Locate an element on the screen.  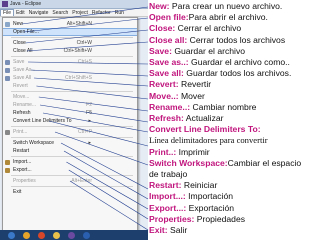
legend-line: Save all: Guardar todos los archivos. is located at coordinates (220, 73).